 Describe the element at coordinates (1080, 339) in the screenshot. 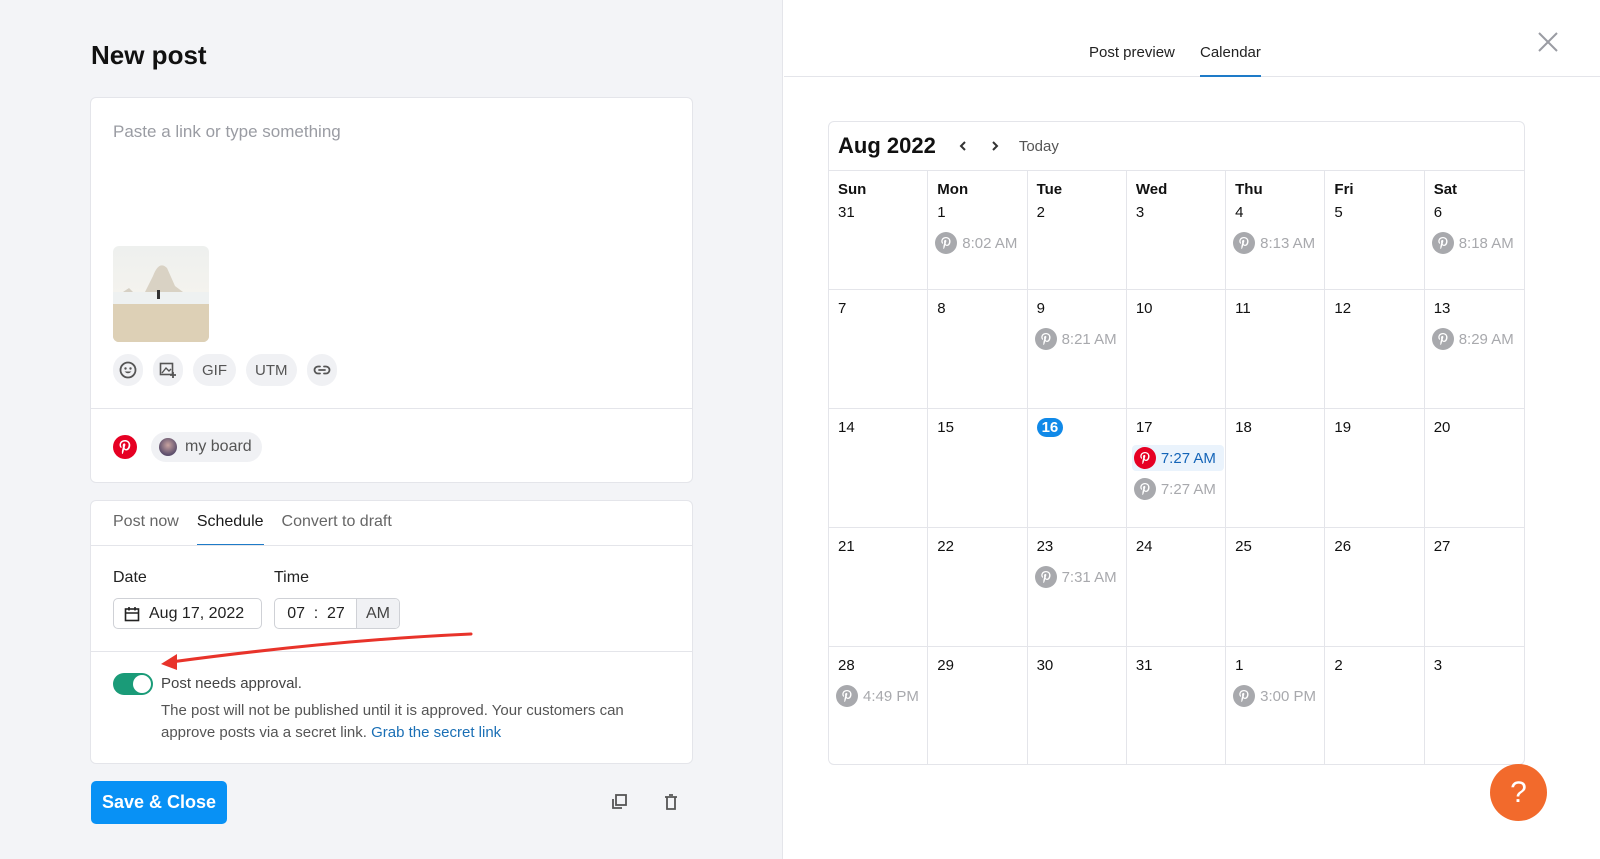

I see `scheduled-post-event: 8:21 AM` at that location.